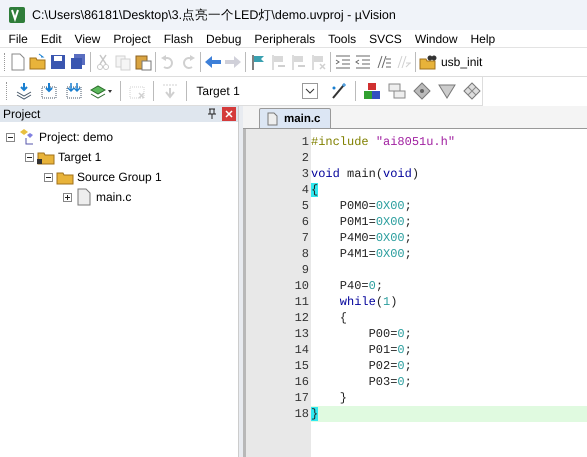 Image resolution: width=587 pixels, height=457 pixels. I want to click on menu-item: Project, so click(132, 39).